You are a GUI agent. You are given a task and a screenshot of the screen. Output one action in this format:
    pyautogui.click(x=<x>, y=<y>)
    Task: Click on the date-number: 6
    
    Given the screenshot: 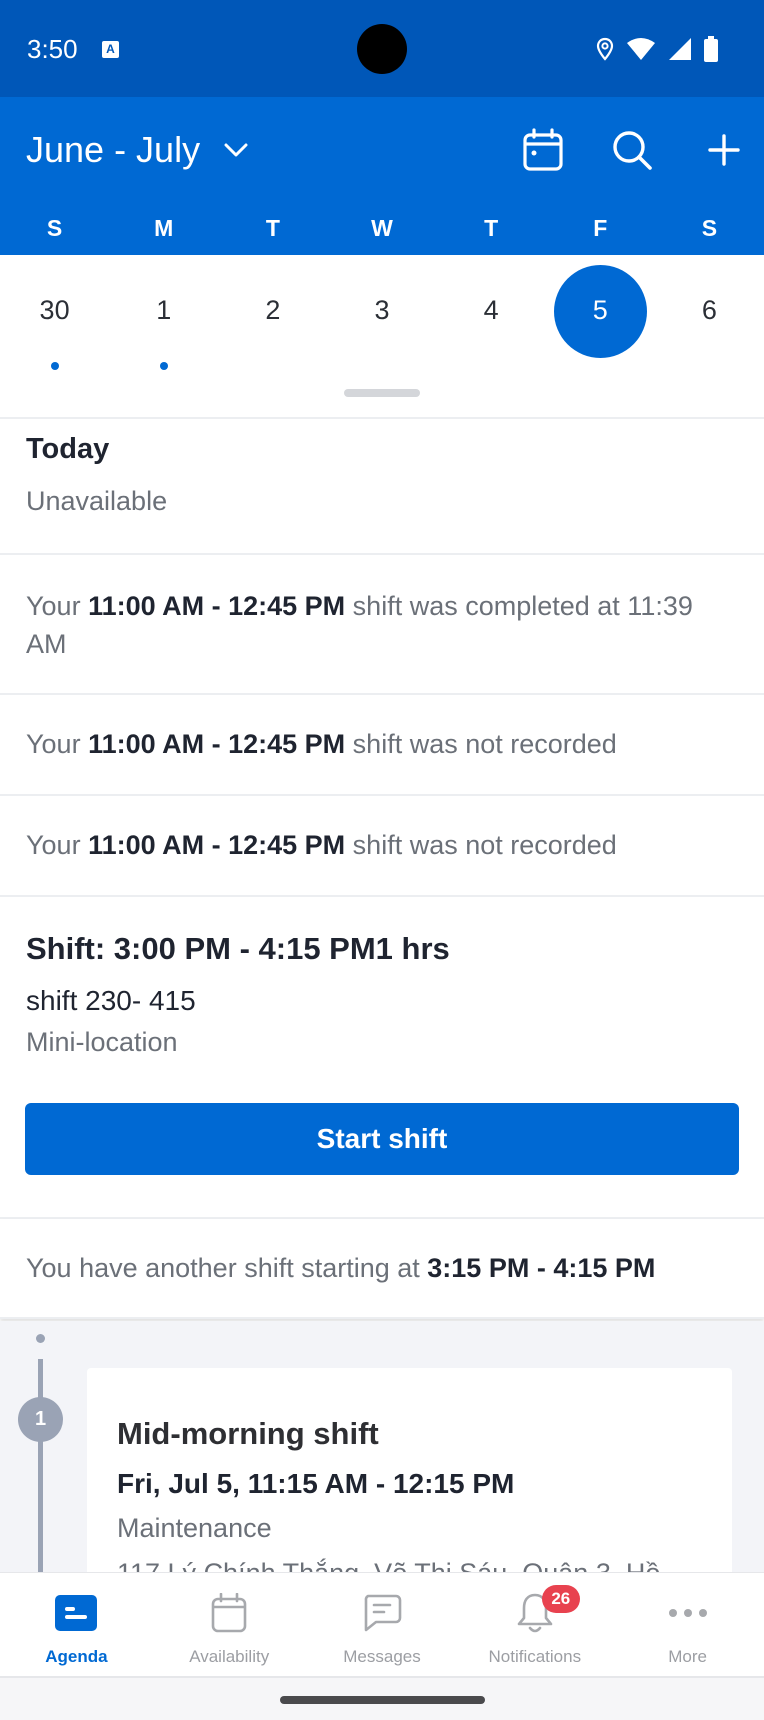 What is the action you would take?
    pyautogui.click(x=709, y=309)
    